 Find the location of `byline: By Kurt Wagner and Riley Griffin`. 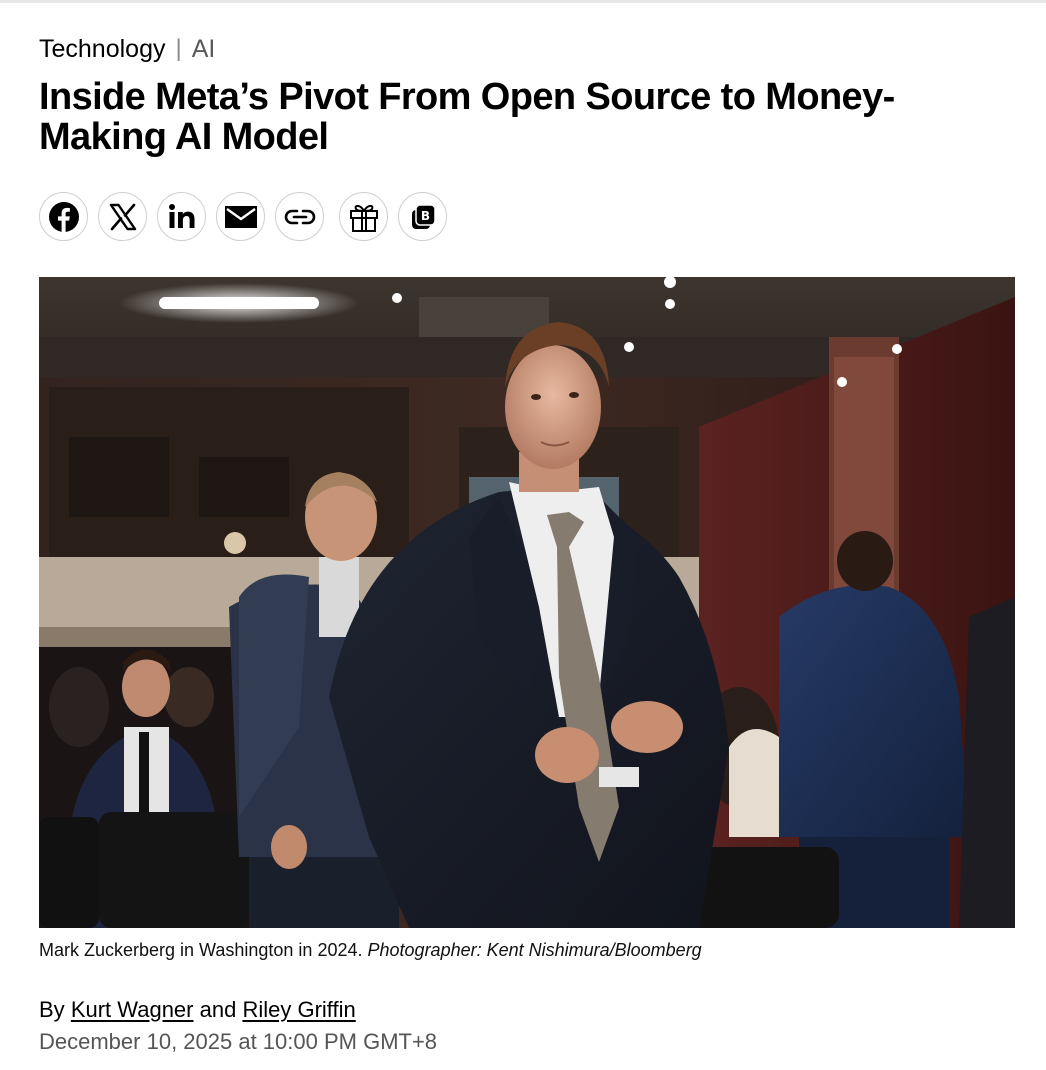

byline: By Kurt Wagner and Riley Griffin is located at coordinates (197, 1010).